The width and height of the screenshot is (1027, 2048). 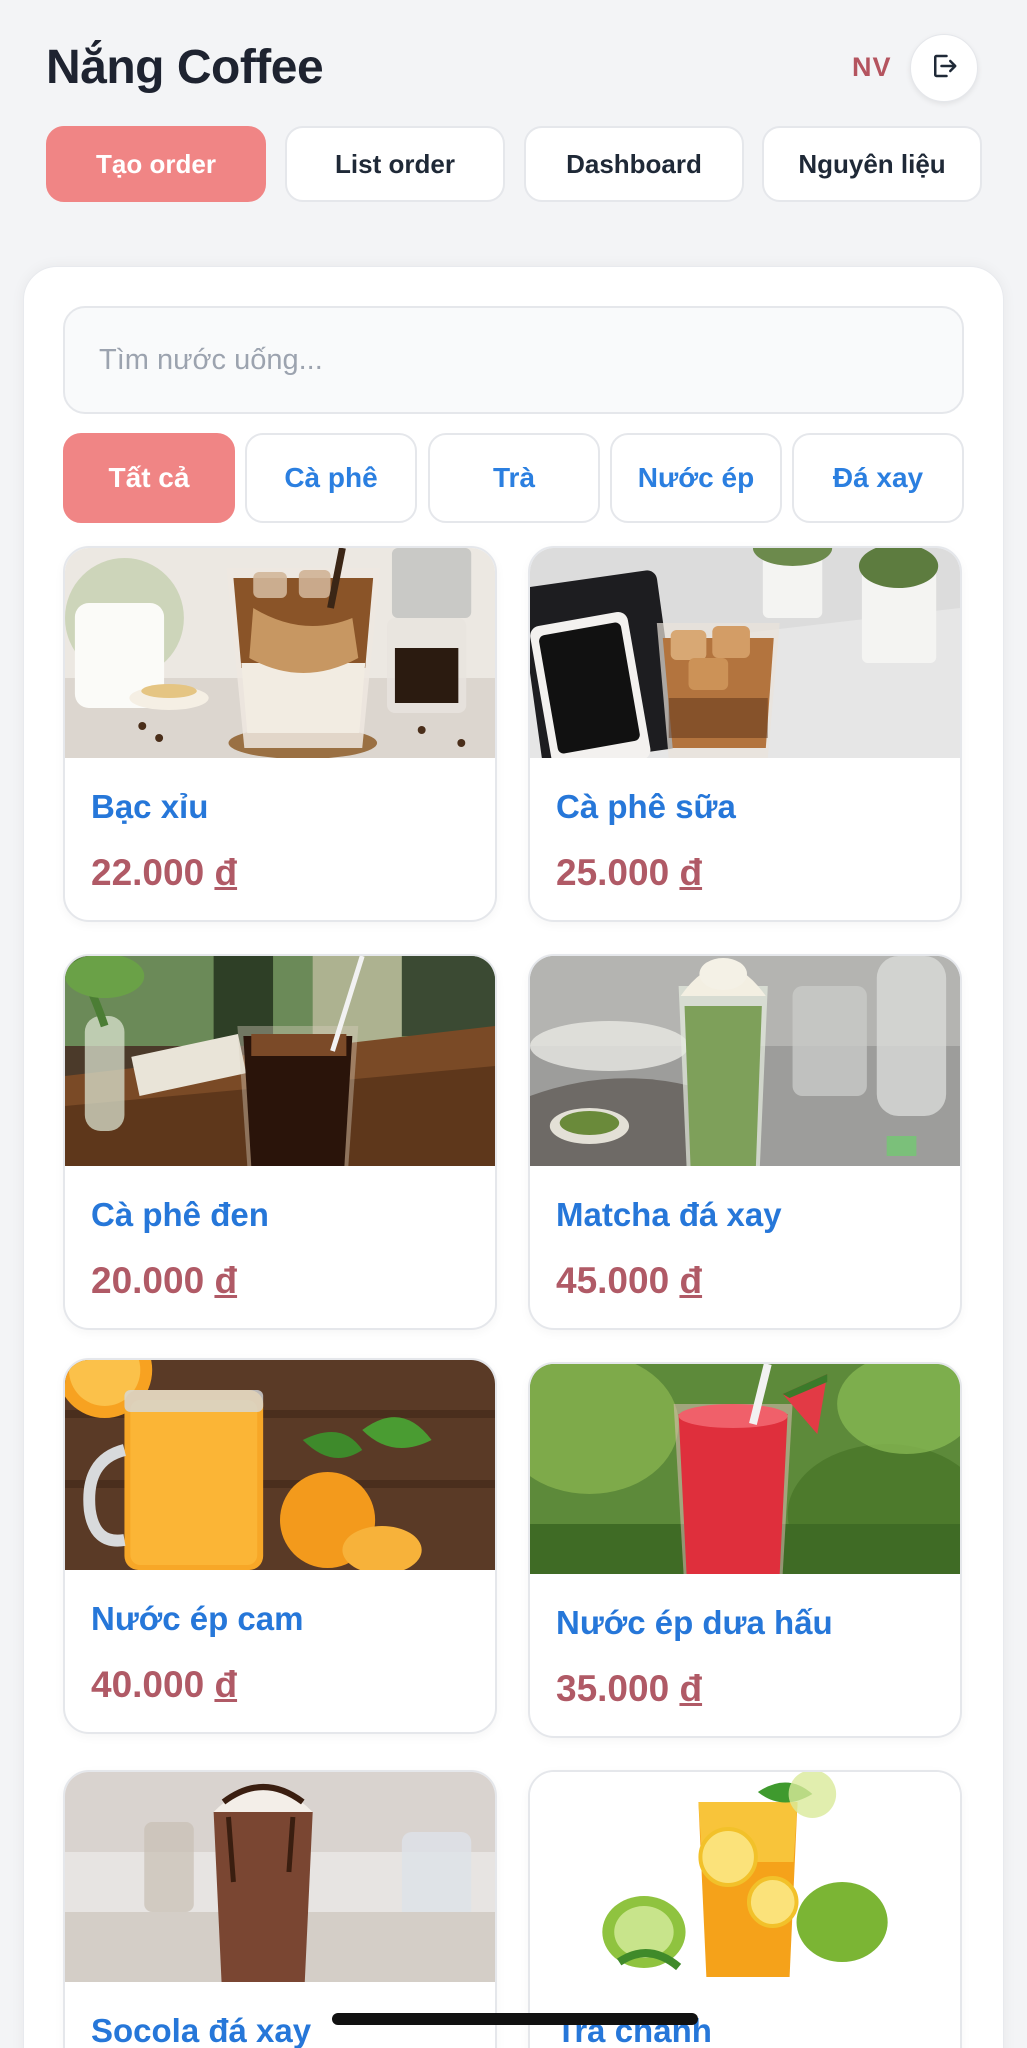 What do you see at coordinates (646, 806) in the screenshot?
I see `product-name: Cà phê sữa` at bounding box center [646, 806].